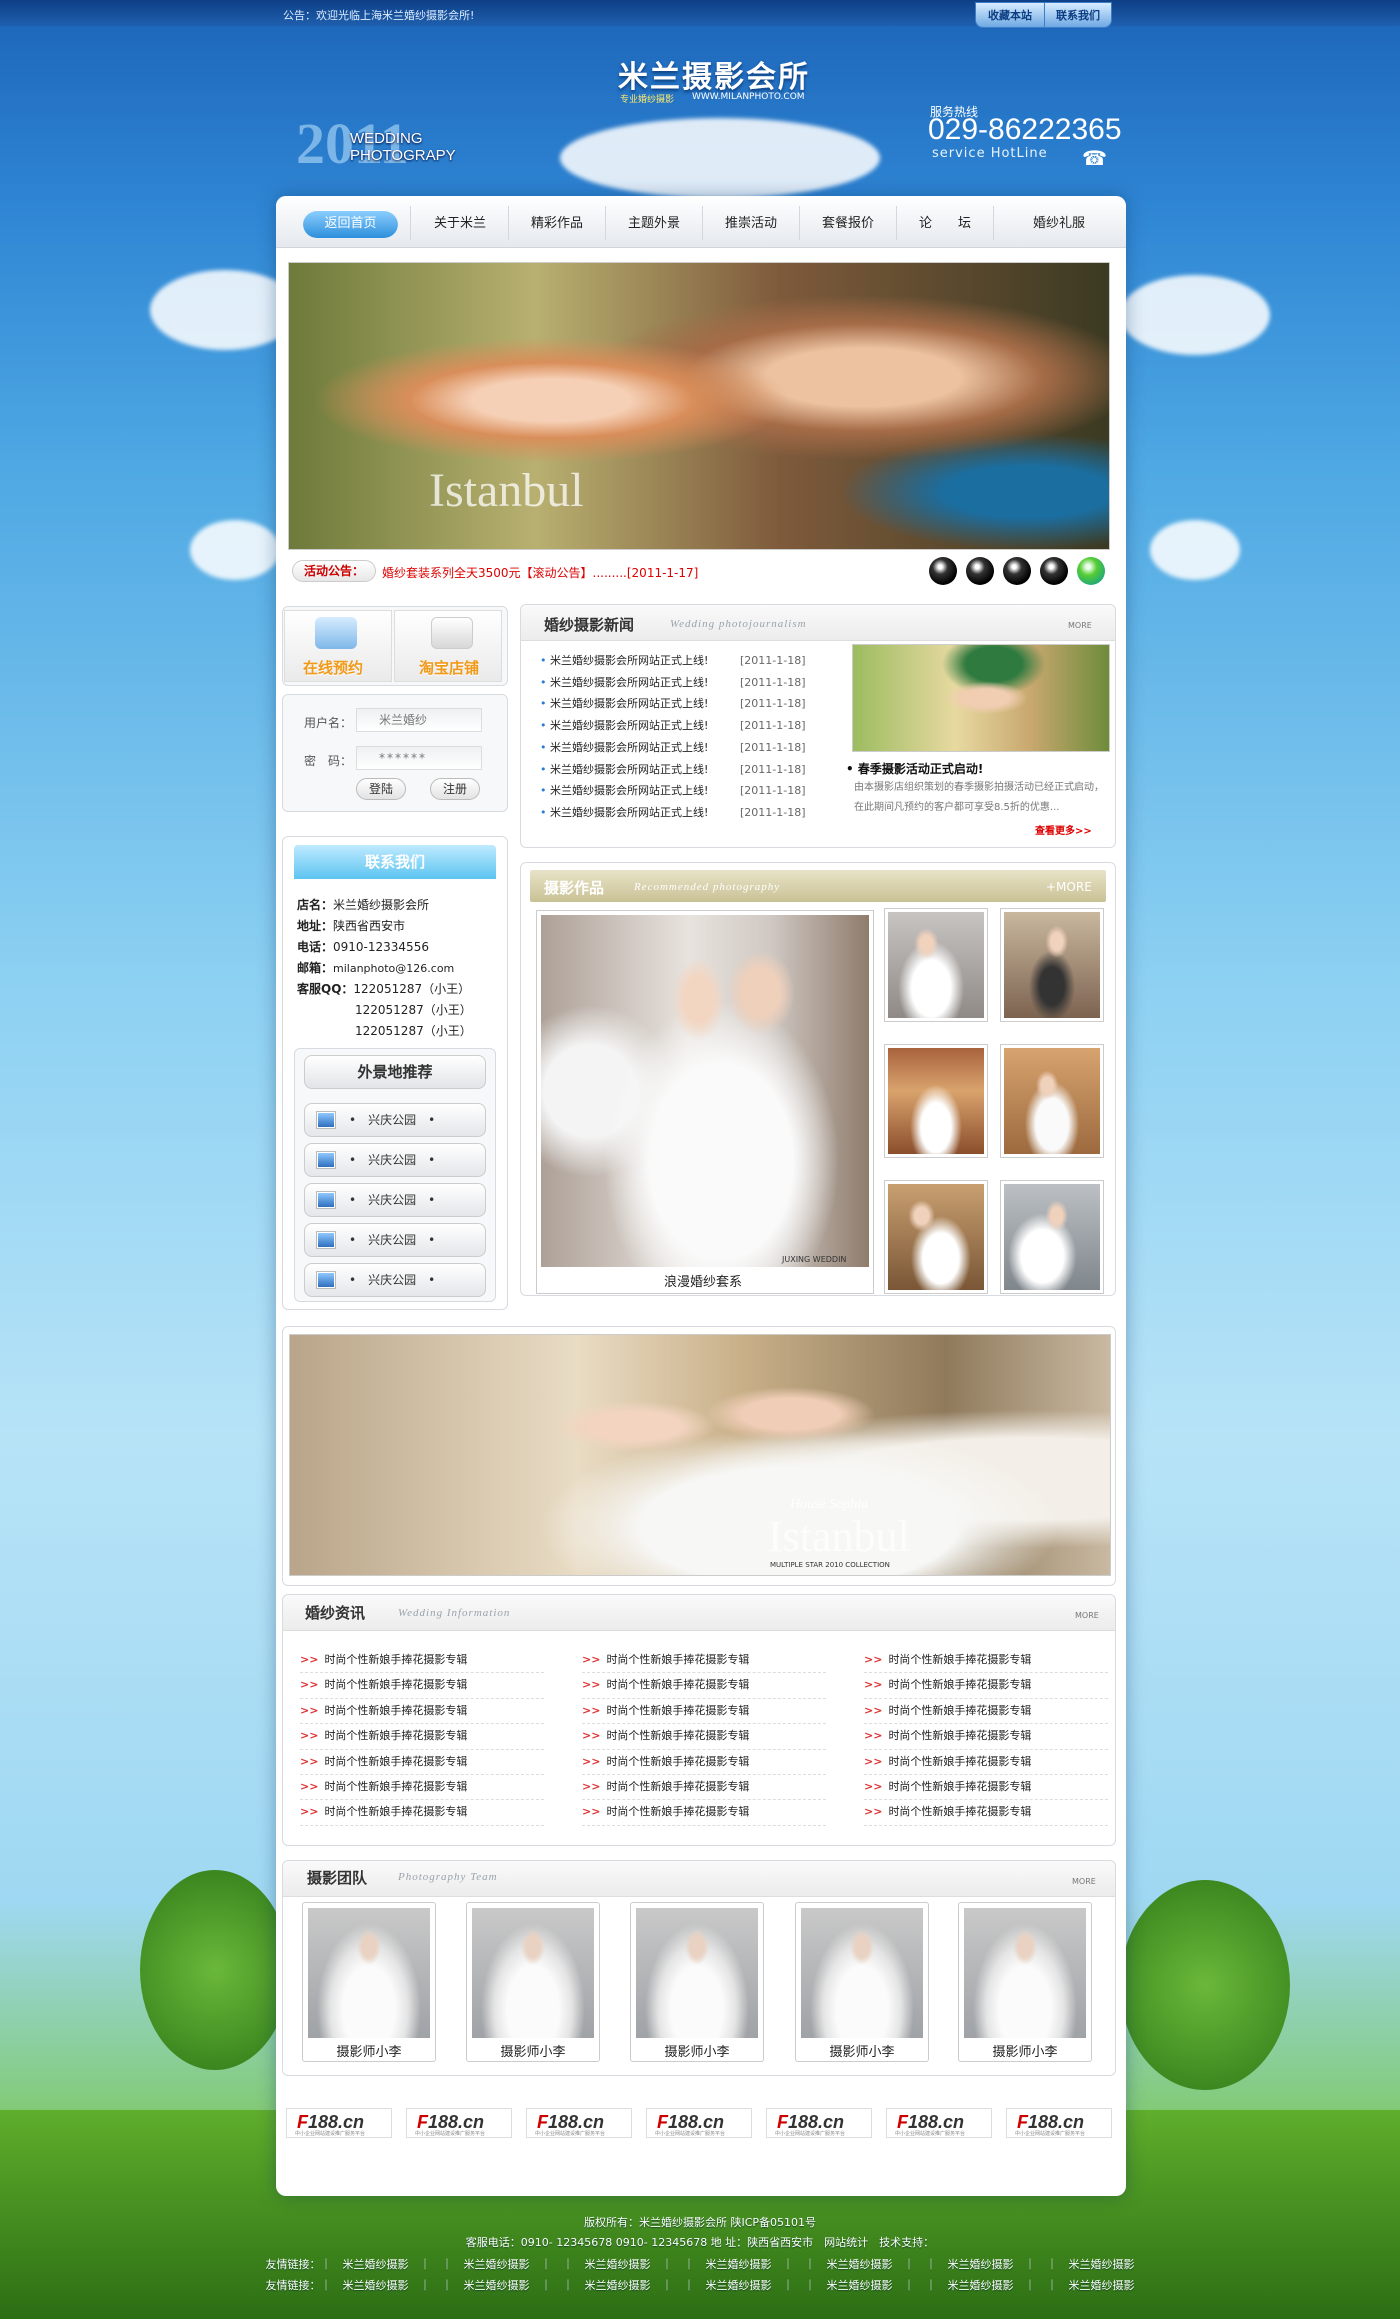  What do you see at coordinates (1078, 15) in the screenshot?
I see `contact-us-button: 联系我们` at bounding box center [1078, 15].